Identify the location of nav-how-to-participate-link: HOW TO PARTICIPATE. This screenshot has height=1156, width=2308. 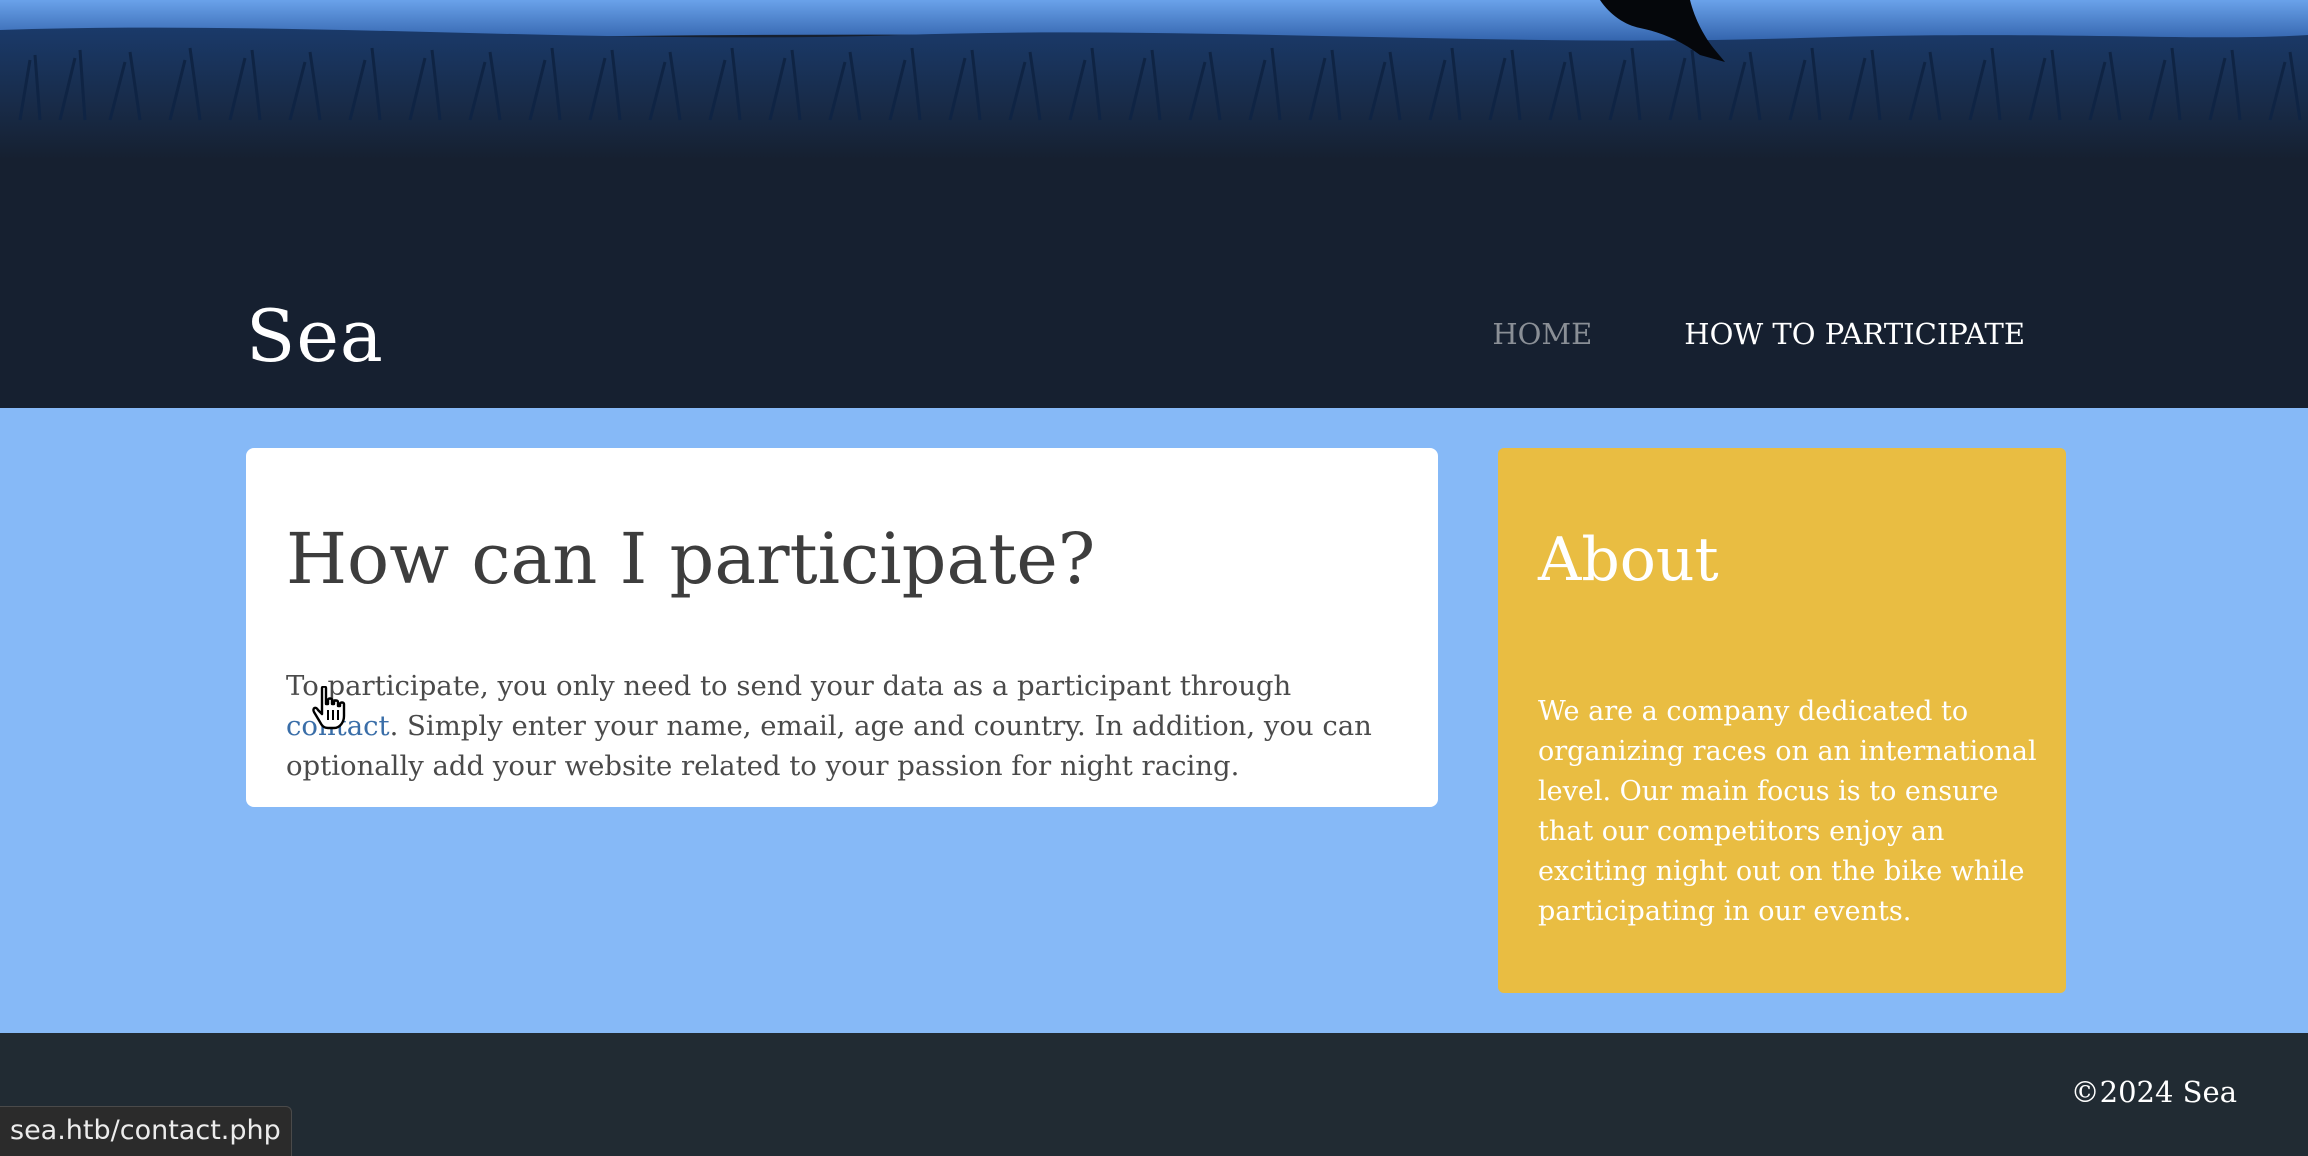
(1854, 334).